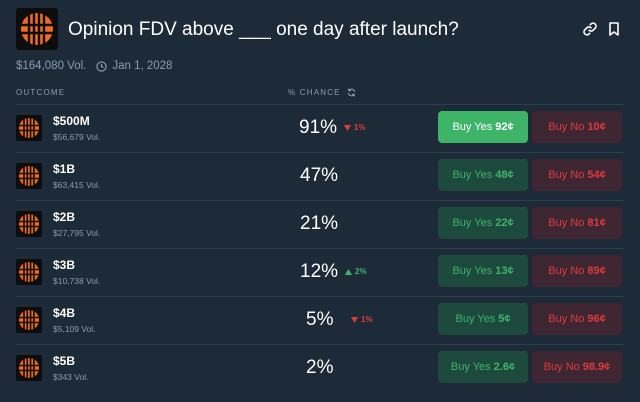  Describe the element at coordinates (37, 29) in the screenshot. I see `market-logo-icon` at that location.